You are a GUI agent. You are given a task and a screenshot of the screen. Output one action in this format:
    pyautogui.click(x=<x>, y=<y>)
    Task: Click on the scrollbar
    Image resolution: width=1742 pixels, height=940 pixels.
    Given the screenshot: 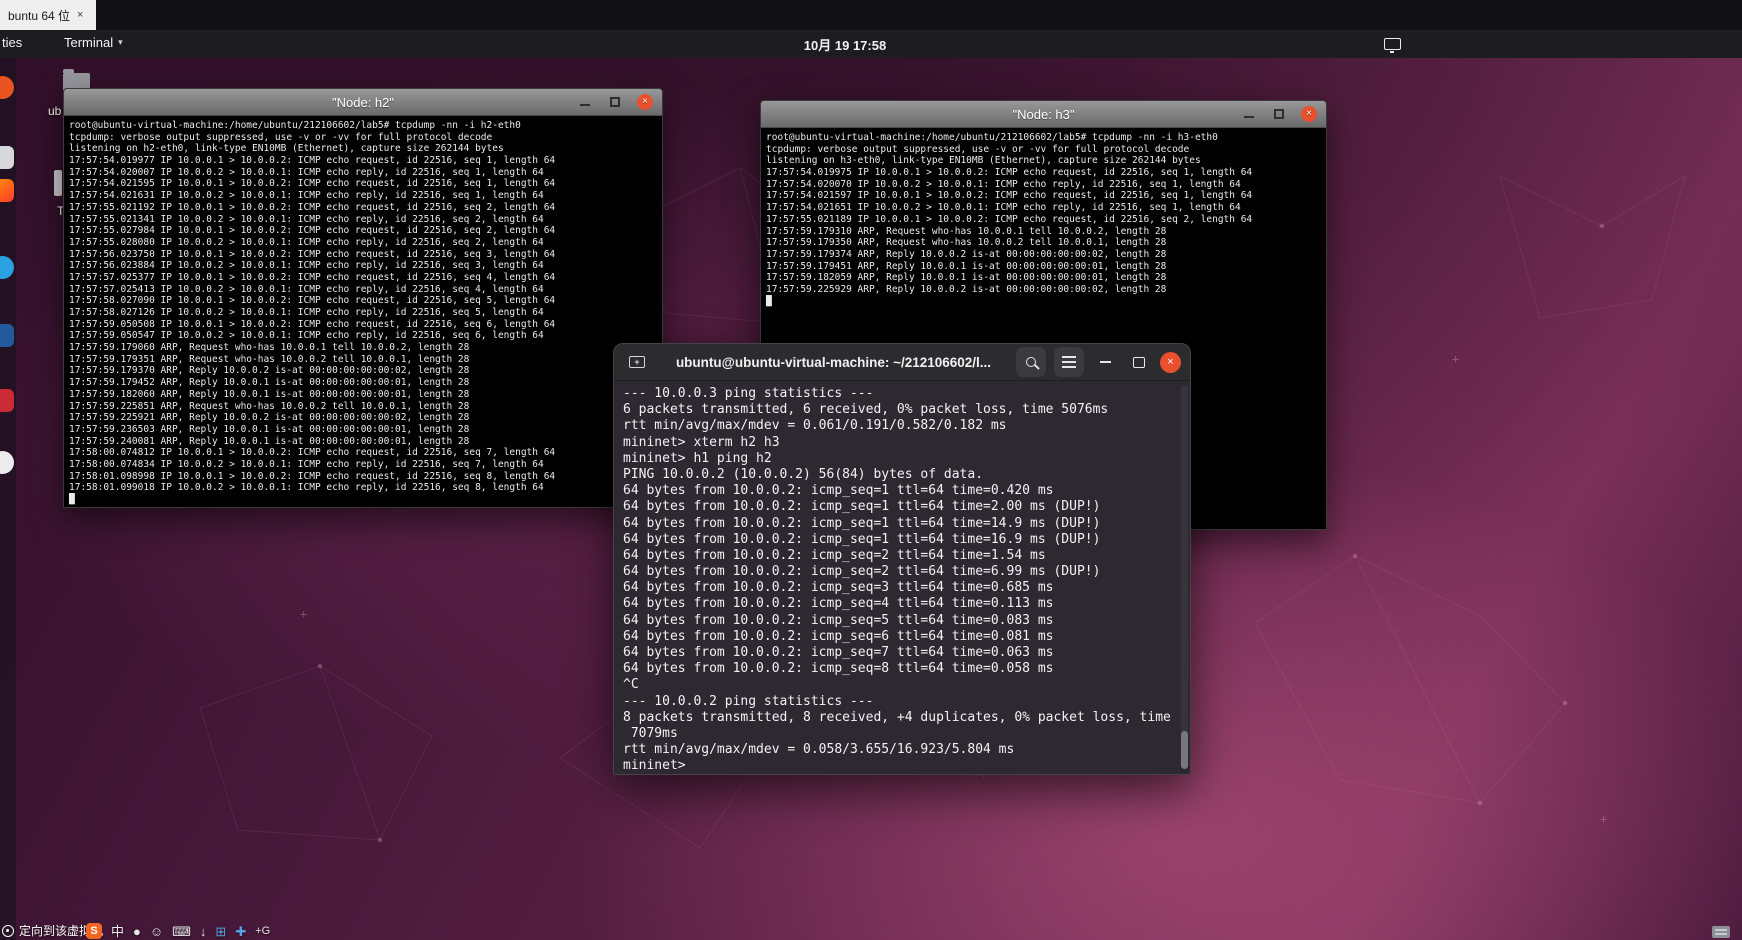 What is the action you would take?
    pyautogui.click(x=1184, y=577)
    